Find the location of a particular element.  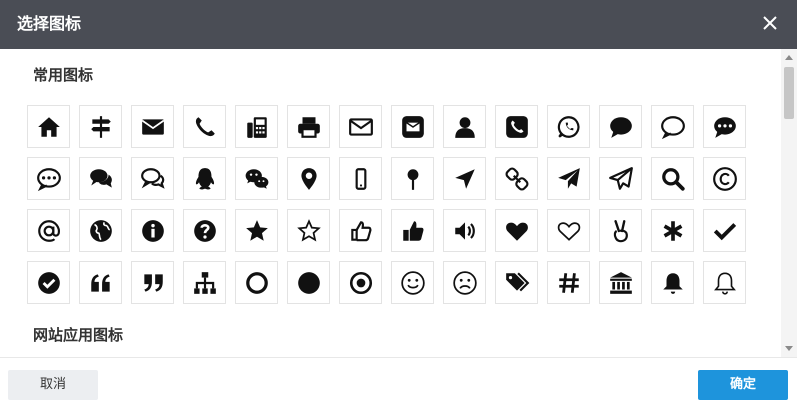

icon-tile-heart-outline is located at coordinates (568, 230).